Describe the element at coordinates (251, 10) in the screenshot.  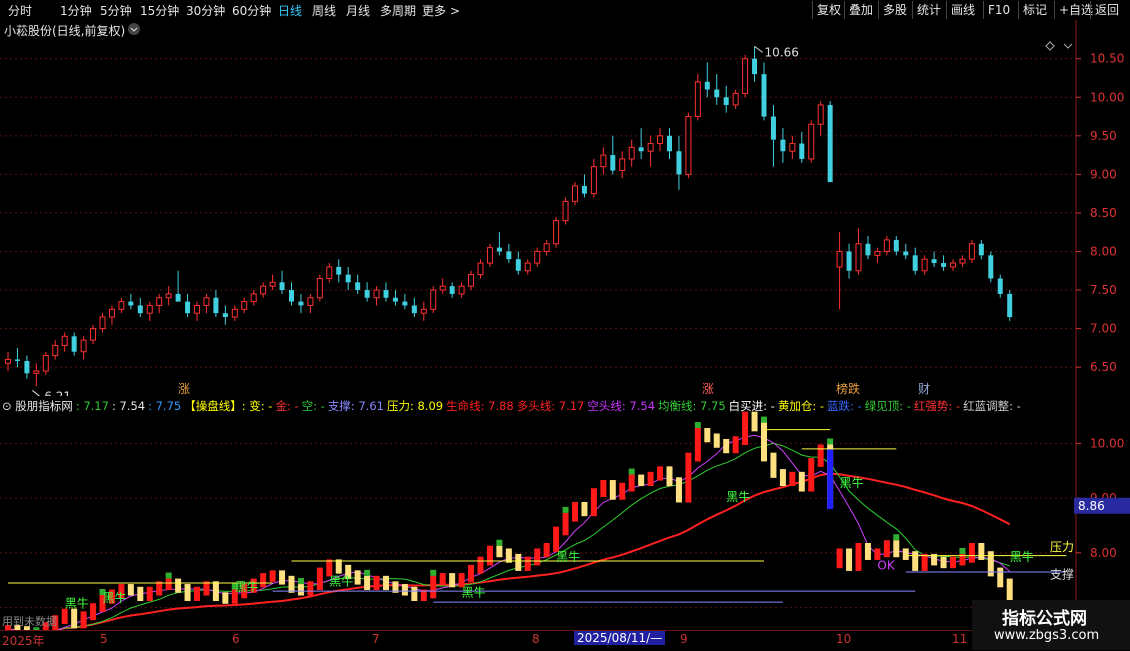
I see `timeframe-tab: 60分钟` at that location.